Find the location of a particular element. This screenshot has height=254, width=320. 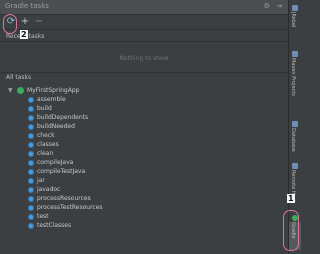

task-label: clean is located at coordinates (45, 153).